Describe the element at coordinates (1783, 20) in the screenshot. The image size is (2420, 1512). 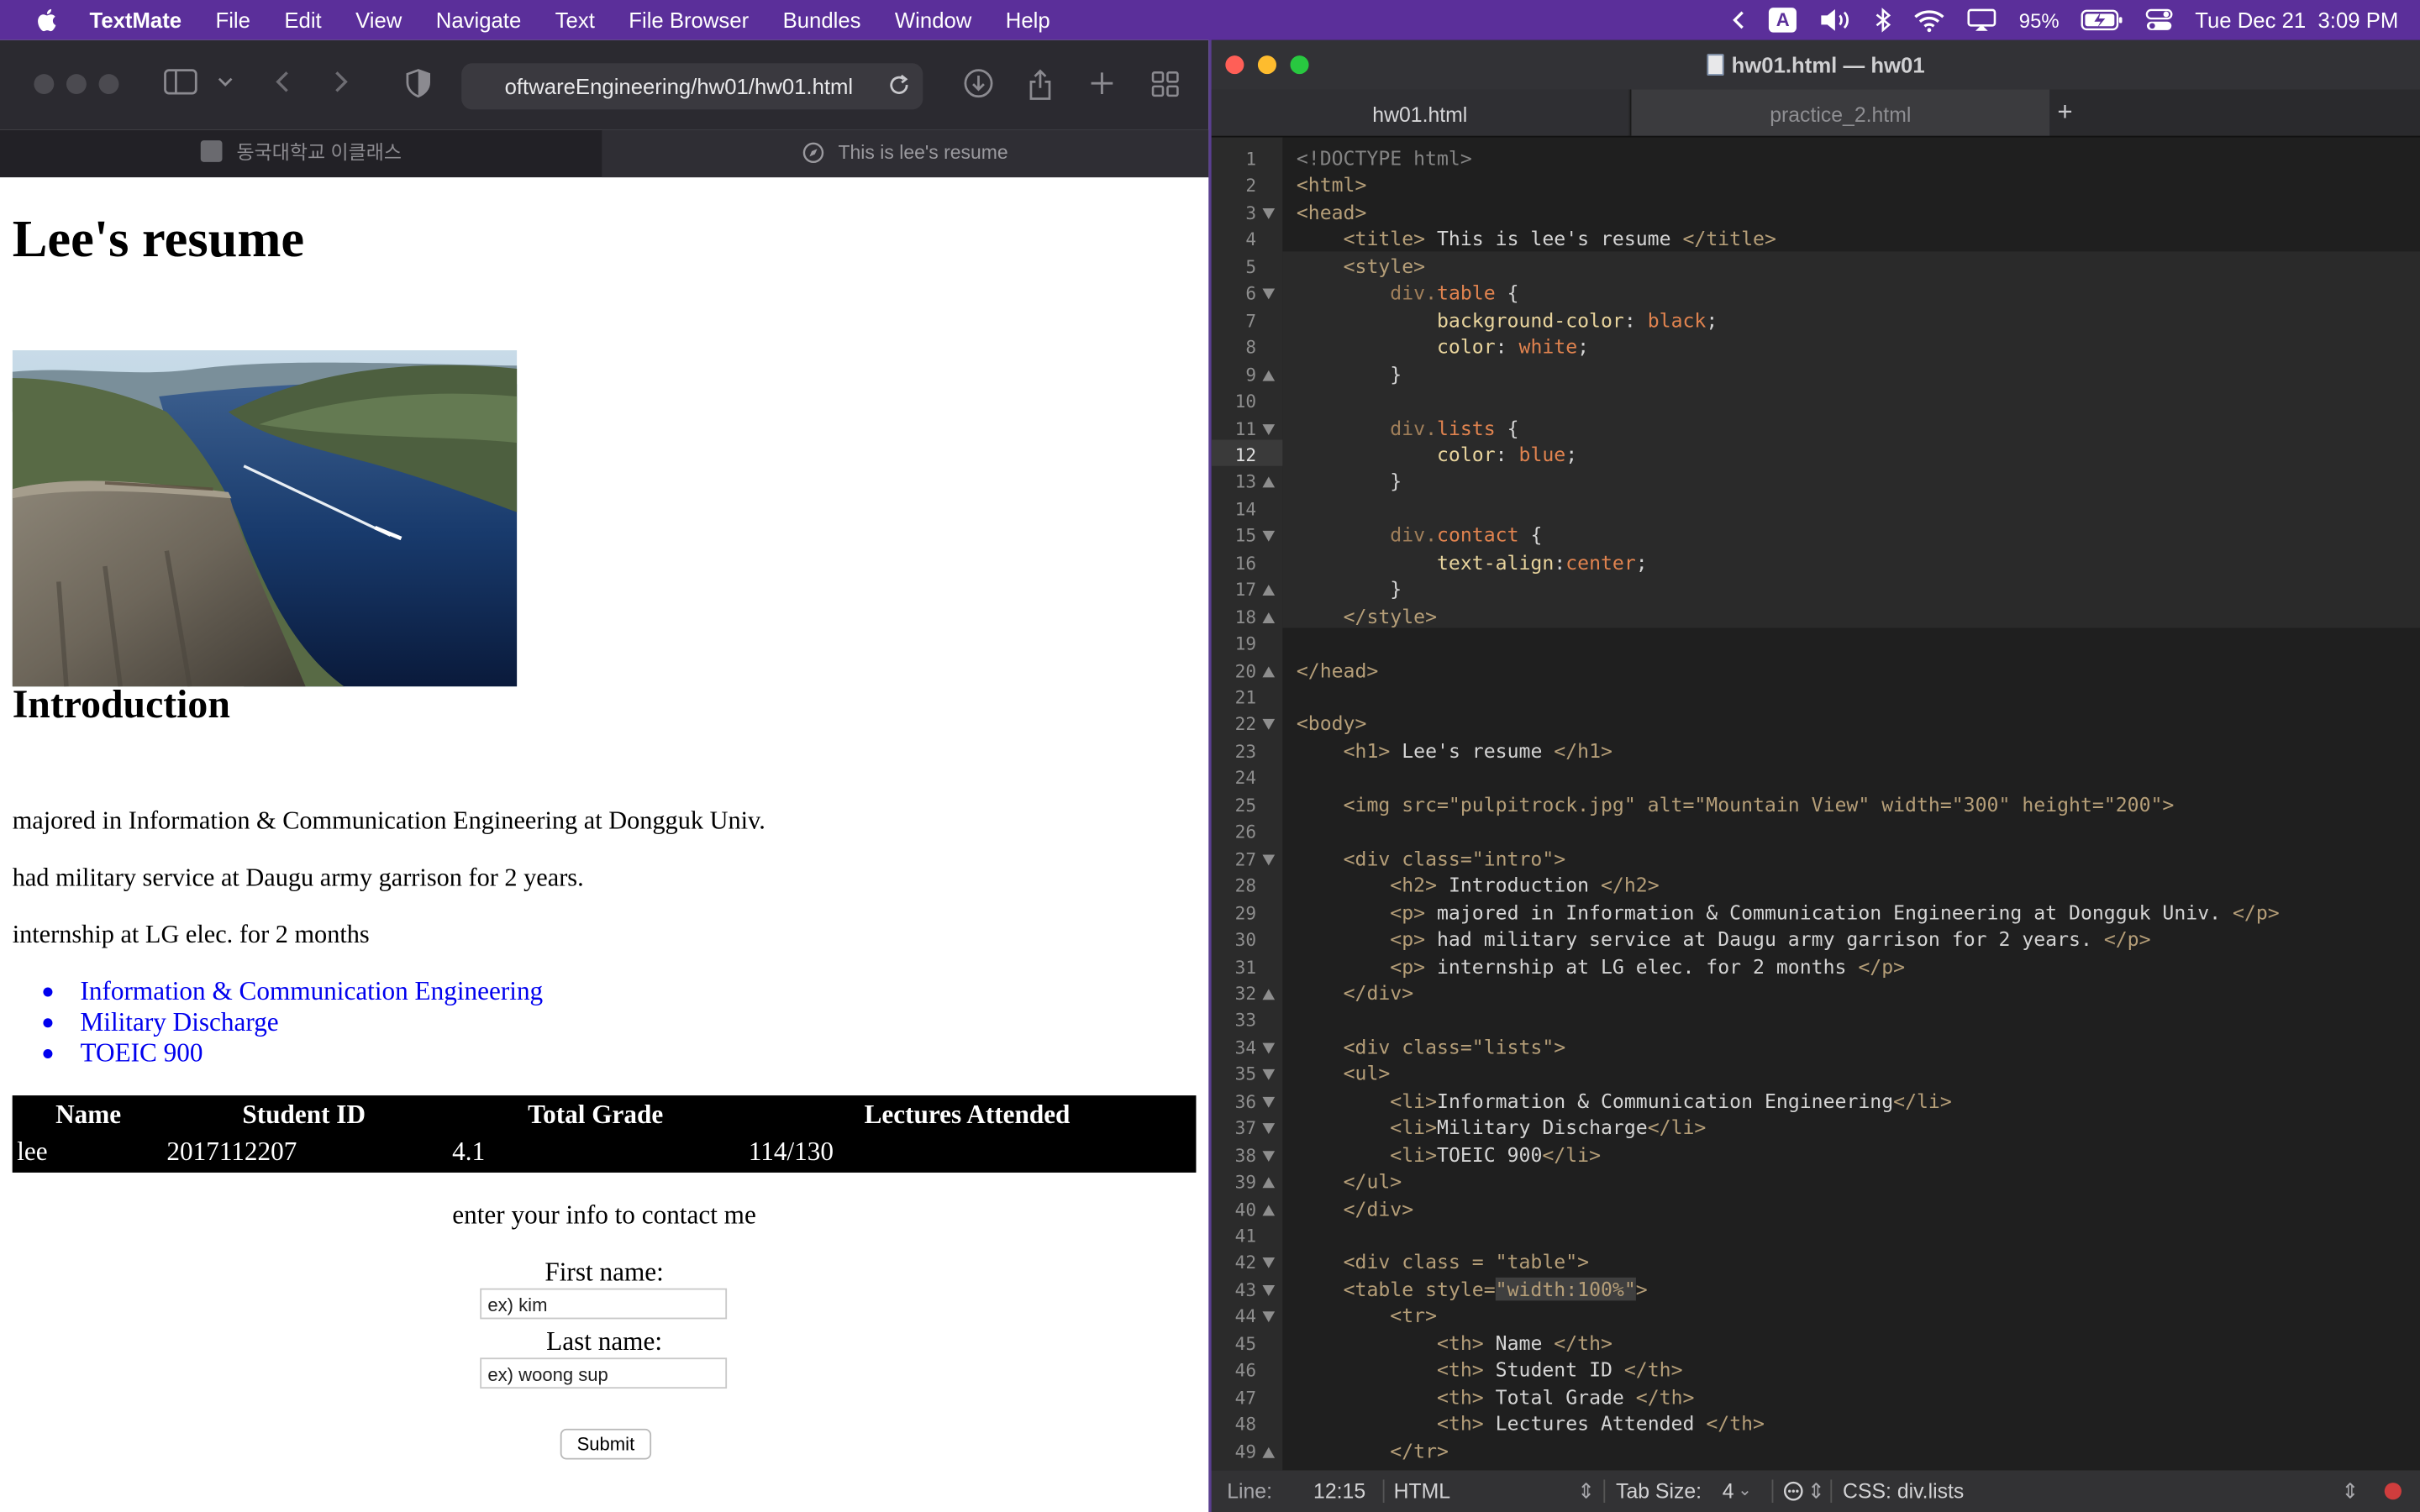
I see `input-source-icon: A` at that location.